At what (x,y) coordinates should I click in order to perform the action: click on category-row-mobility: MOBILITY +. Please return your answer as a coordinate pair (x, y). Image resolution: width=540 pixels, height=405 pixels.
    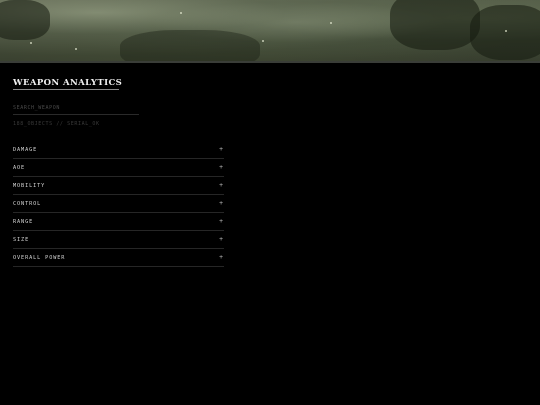
    Looking at the image, I should click on (118, 186).